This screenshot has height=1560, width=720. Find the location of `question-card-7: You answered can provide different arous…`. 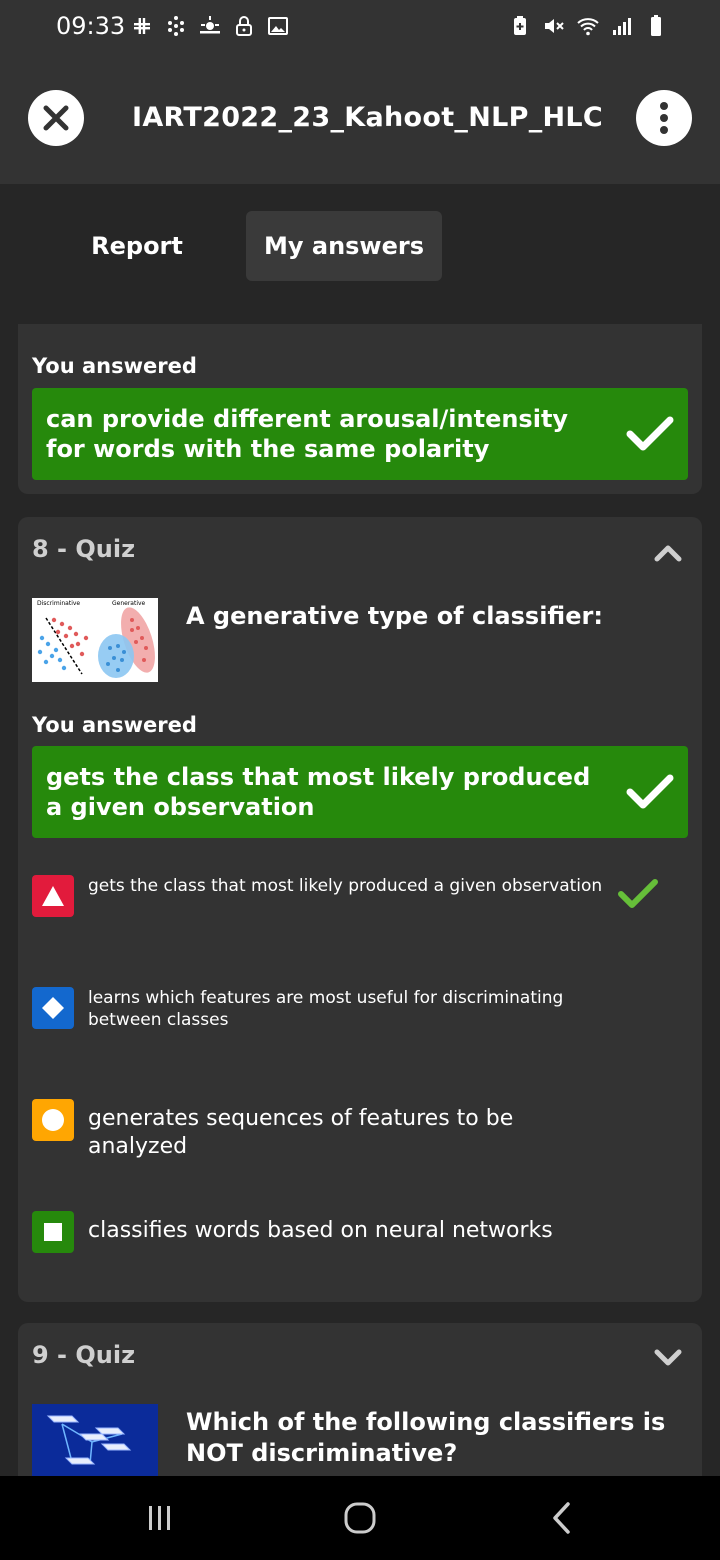

question-card-7: You answered can provide different arous… is located at coordinates (360, 409).